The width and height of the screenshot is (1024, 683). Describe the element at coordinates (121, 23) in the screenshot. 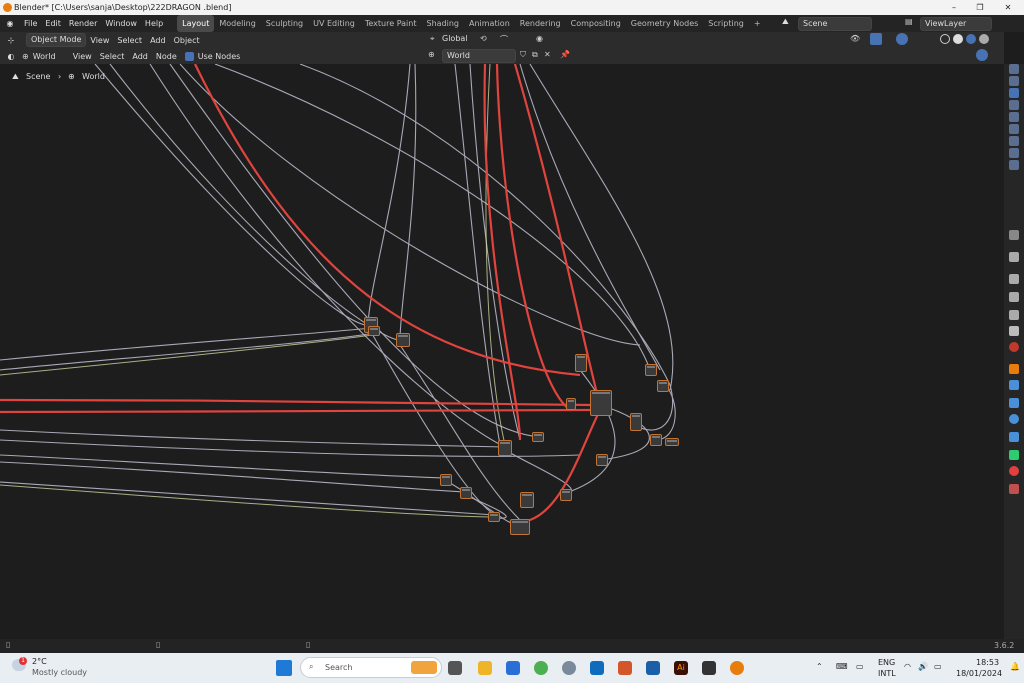

I see `menu-window: Window` at that location.